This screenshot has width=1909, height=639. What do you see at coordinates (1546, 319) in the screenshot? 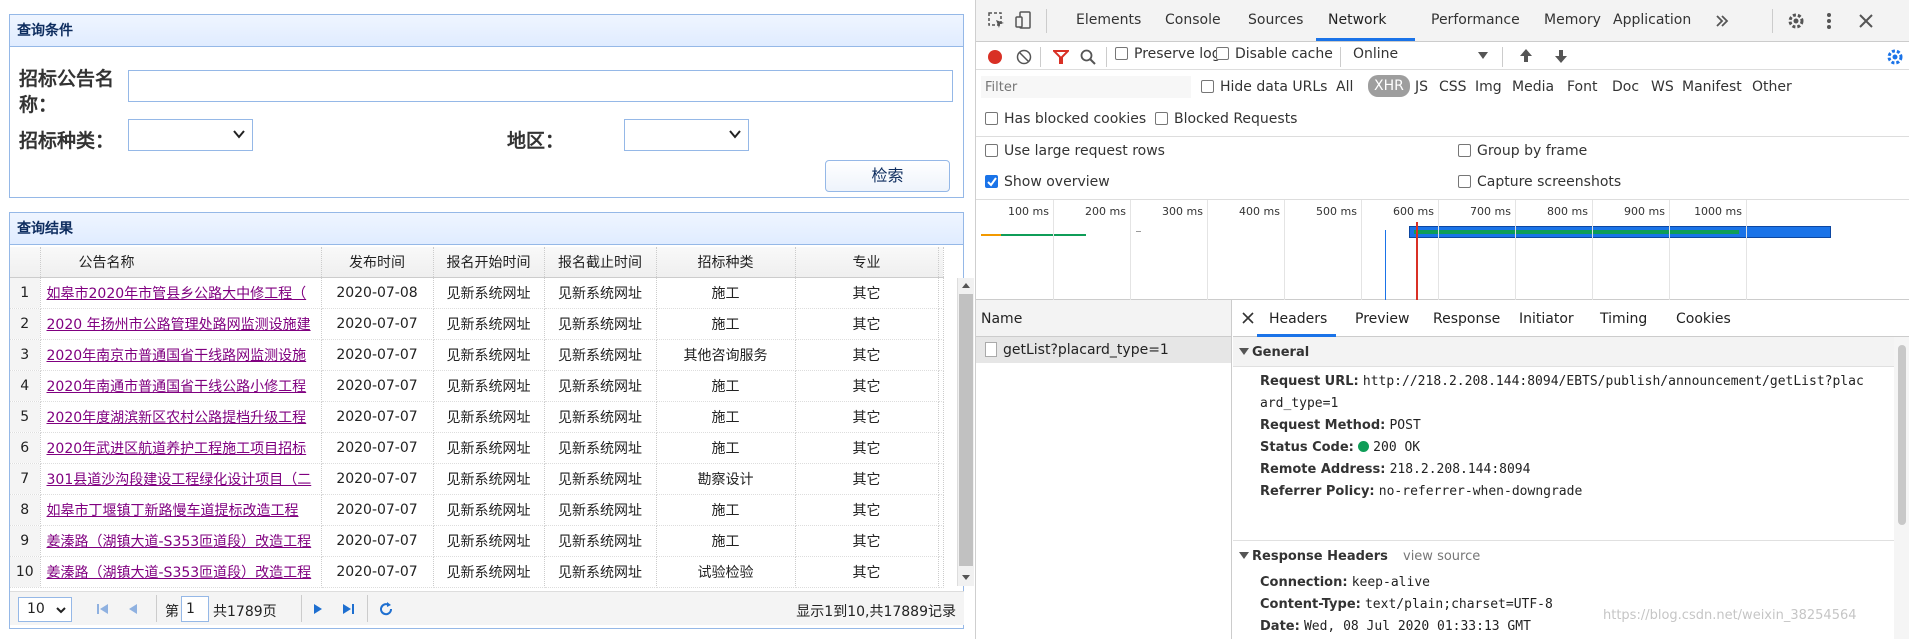
I see `detail-tab-initiator: Initiator` at bounding box center [1546, 319].